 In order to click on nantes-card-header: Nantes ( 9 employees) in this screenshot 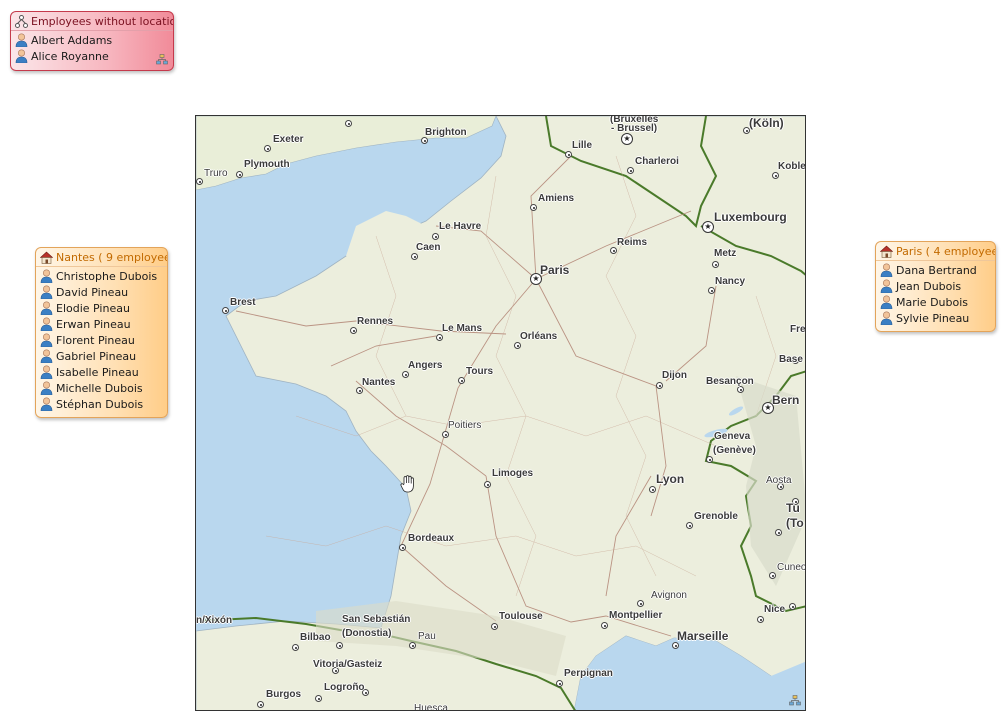, I will do `click(101, 257)`.